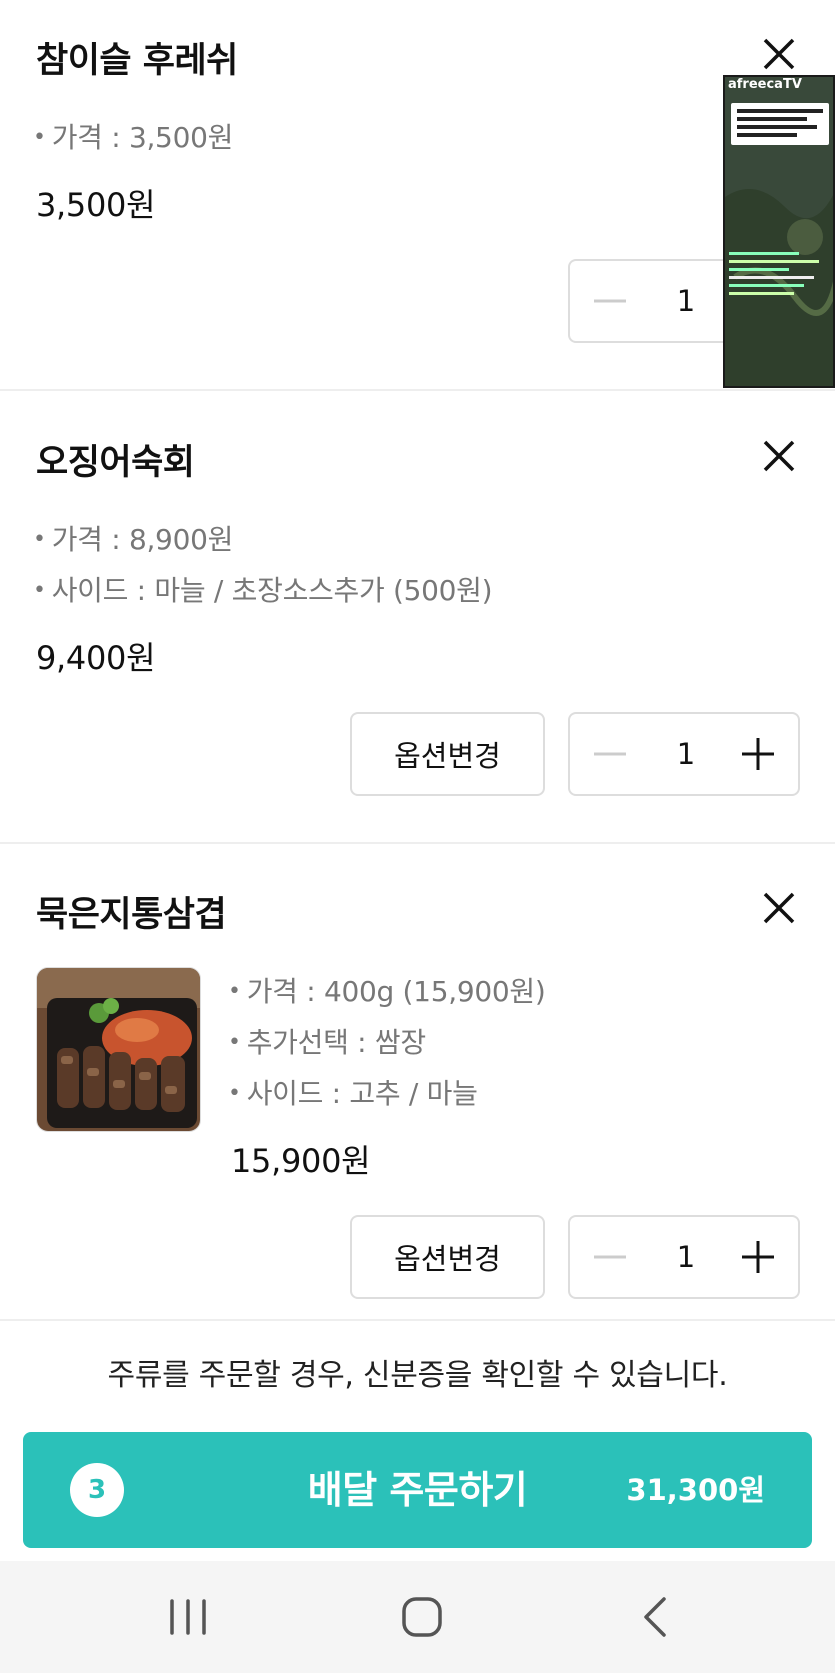 This screenshot has width=835, height=1673. I want to click on back-button, so click(656, 1617).